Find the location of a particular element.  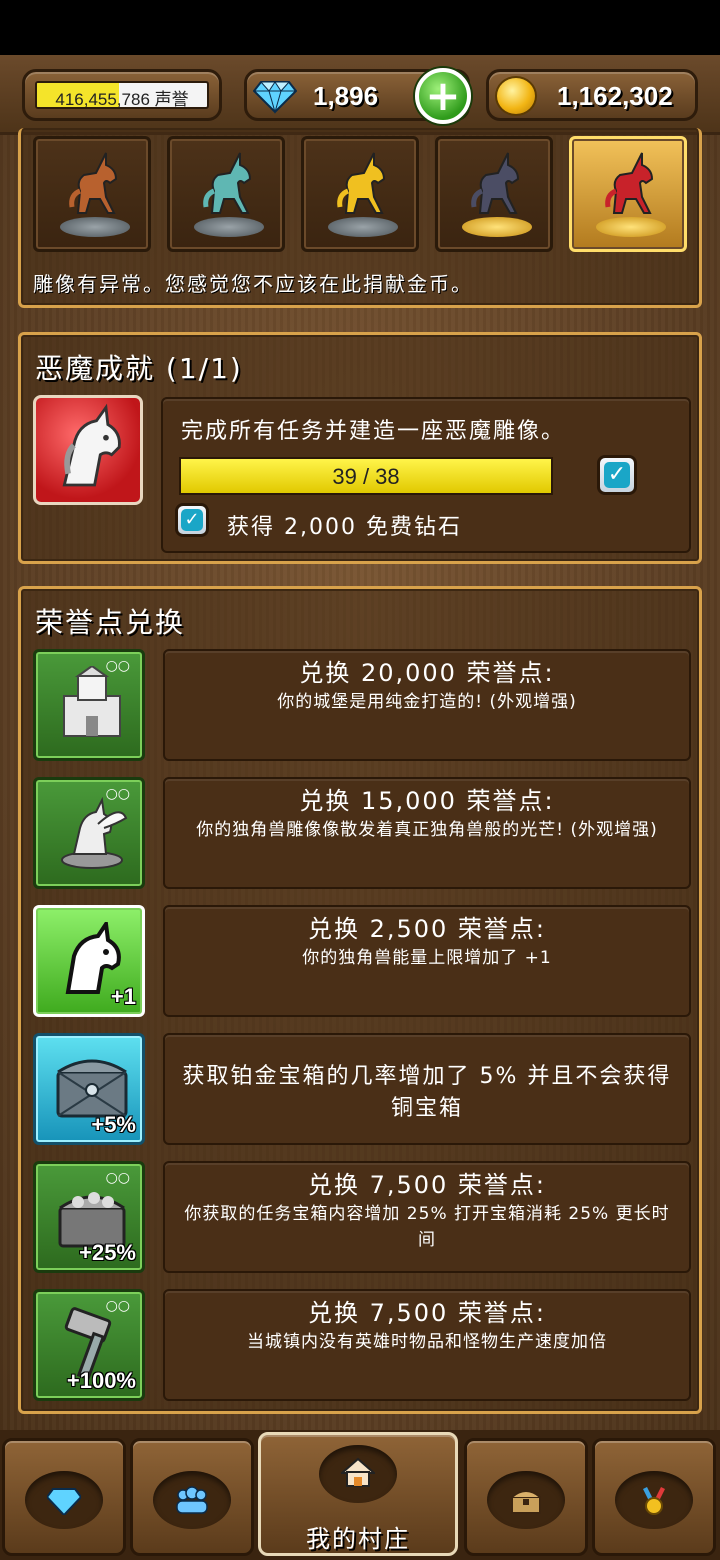

honor-exchange-row: +1 兑换 2,500 荣誉点: 你的独角兽能量上限增加了 +1 is located at coordinates (363, 961).